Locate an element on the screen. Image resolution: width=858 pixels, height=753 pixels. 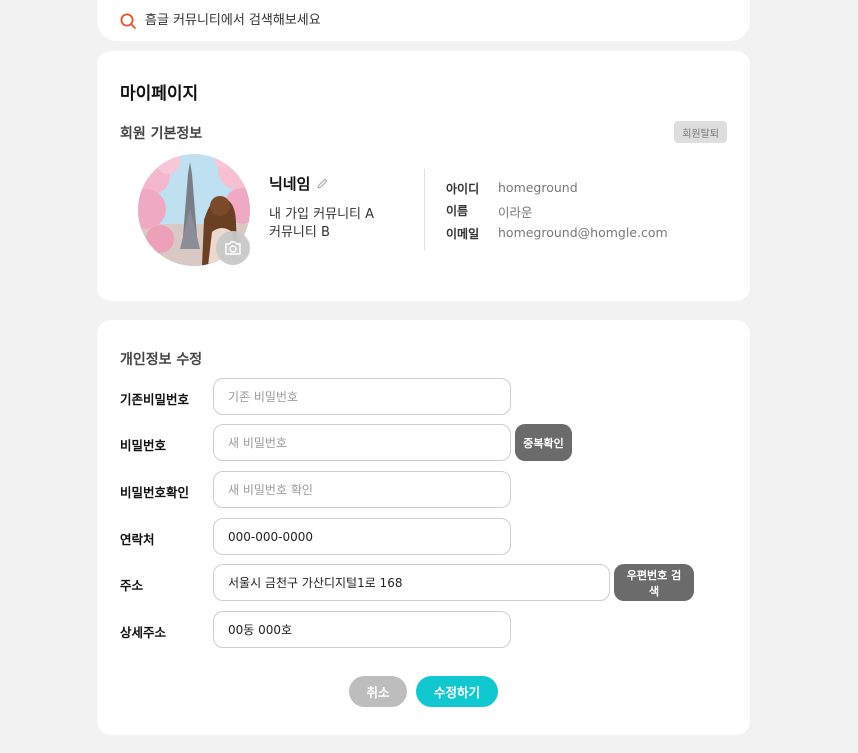
community-primary: 내 가입 커뮤니티 A is located at coordinates (322, 214).